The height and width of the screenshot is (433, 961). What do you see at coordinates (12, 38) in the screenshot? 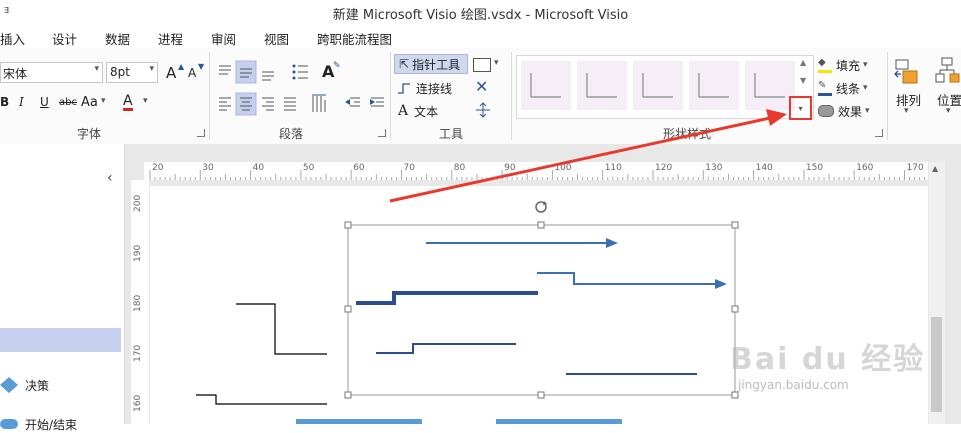
I see `tab-insert: 插入` at bounding box center [12, 38].